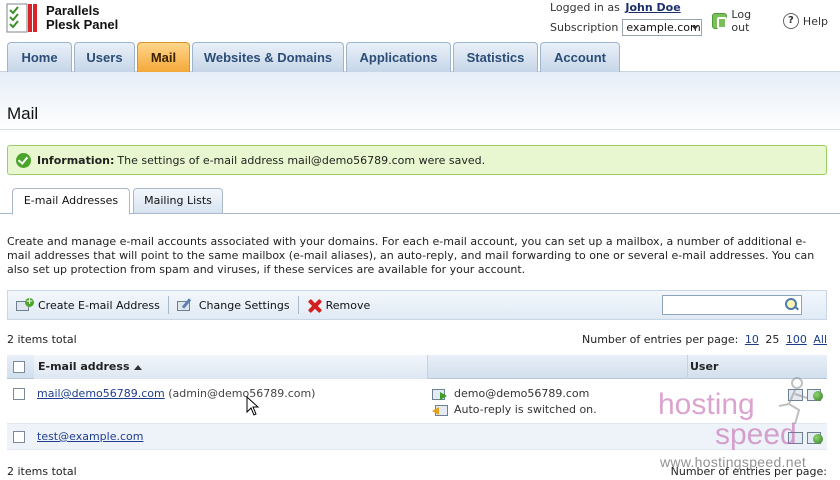 The height and width of the screenshot is (480, 840). Describe the element at coordinates (752, 339) in the screenshot. I see `per-page-10: 10` at that location.